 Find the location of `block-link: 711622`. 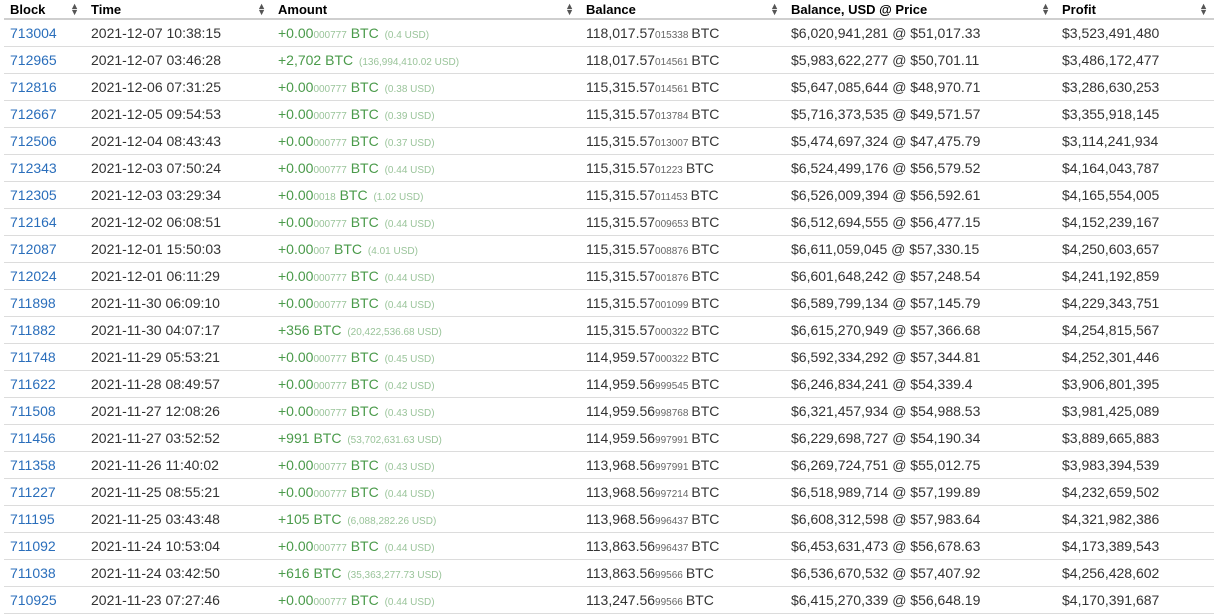

block-link: 711622 is located at coordinates (33, 384).